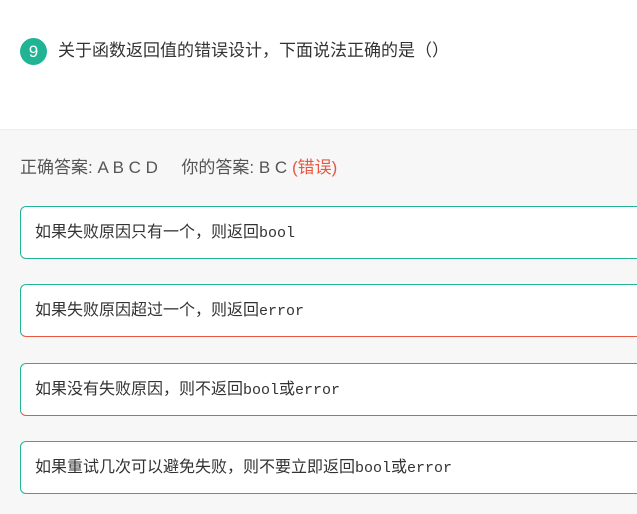  I want to click on option-d: 如果重试几次可以避免失败，则不要立即返回bool或error, so click(328, 467).